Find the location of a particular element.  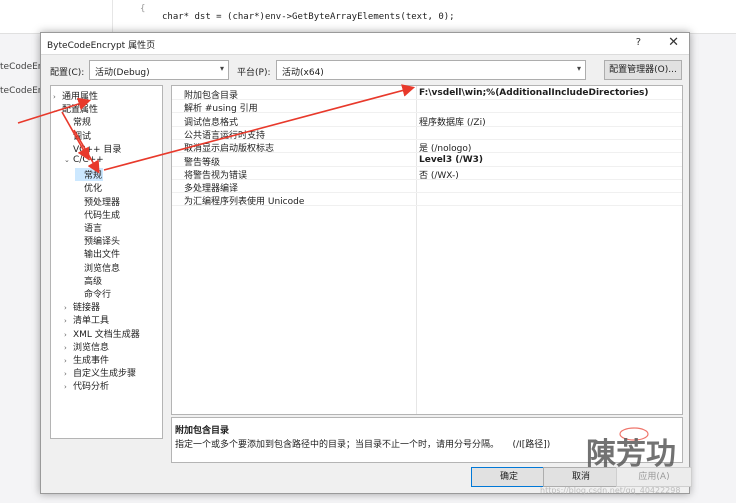

tree-item: 调试 is located at coordinates (77, 135).